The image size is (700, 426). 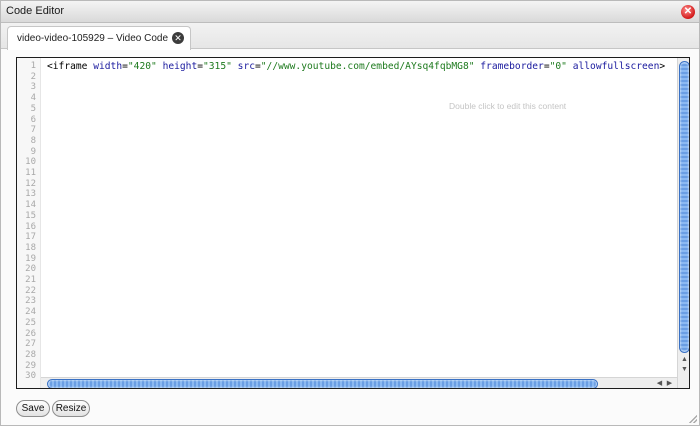 I want to click on code-token-attr-width: width, so click(x=108, y=66).